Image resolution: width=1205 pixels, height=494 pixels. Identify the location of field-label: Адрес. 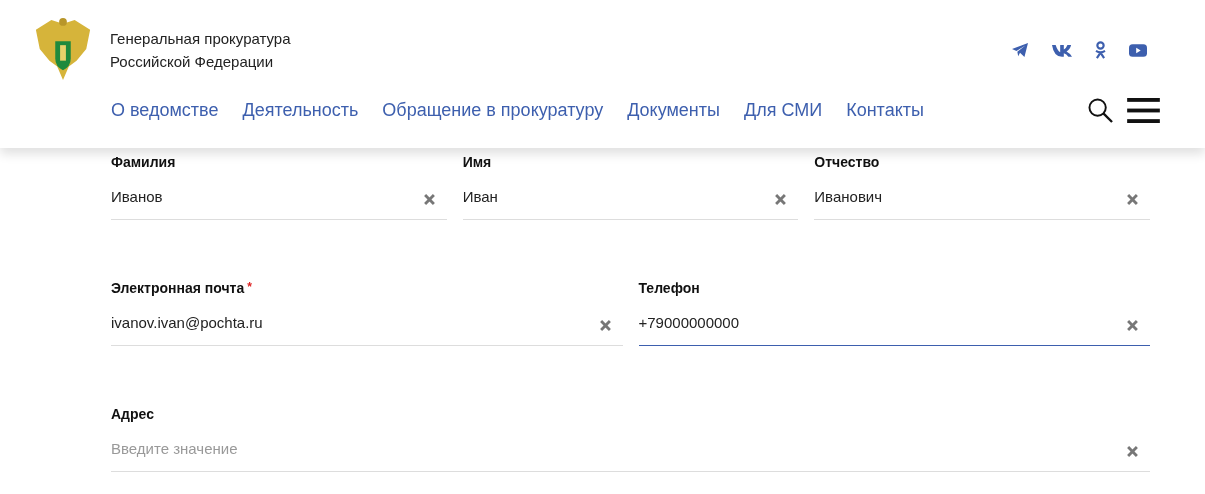
(132, 414).